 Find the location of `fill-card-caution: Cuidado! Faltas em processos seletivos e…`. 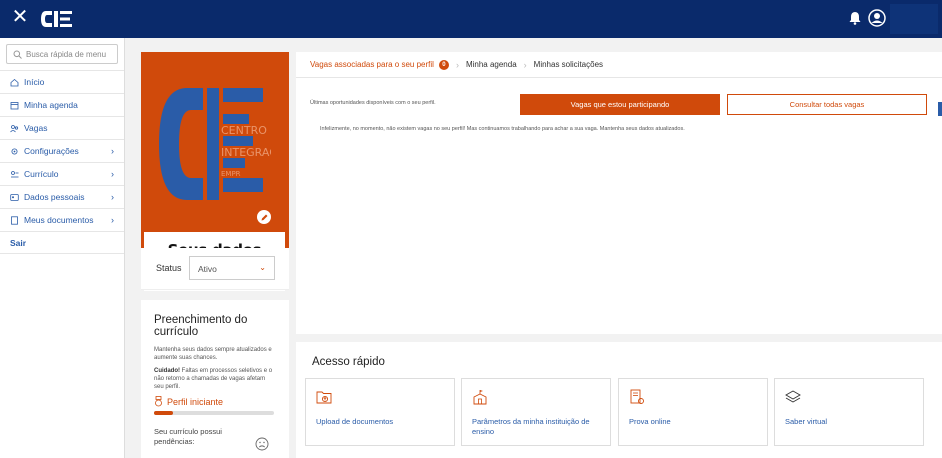

fill-card-caution: Cuidado! Faltas em processos seletivos e… is located at coordinates (215, 379).